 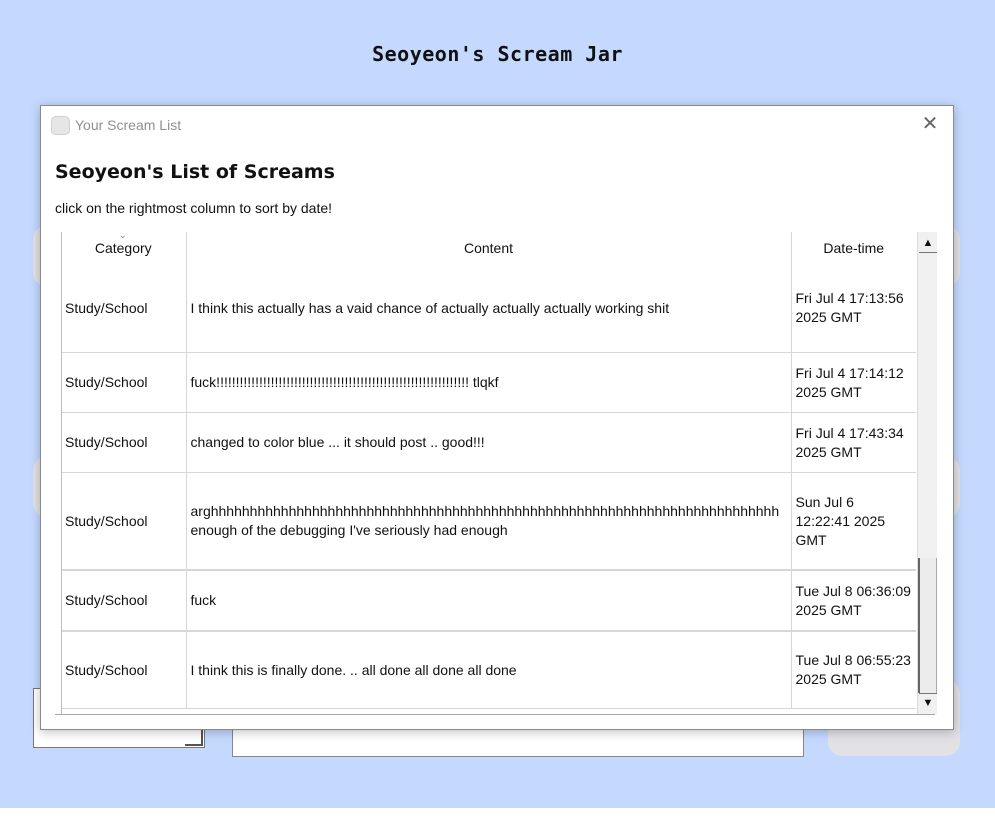 I want to click on table-scrollbar: ▲ ▼, so click(x=927, y=473).